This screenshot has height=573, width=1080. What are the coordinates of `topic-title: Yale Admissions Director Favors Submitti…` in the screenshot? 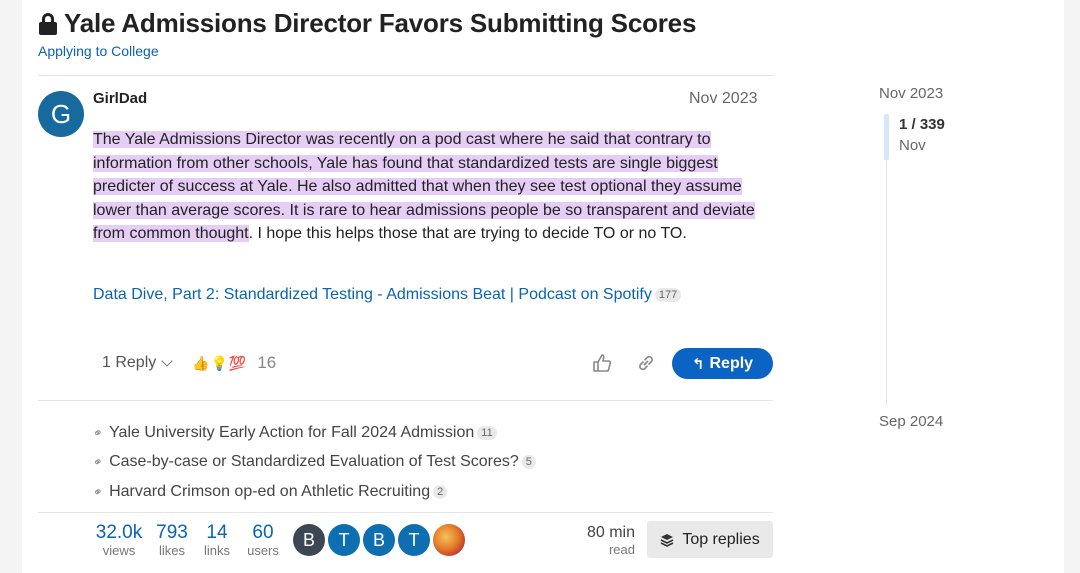 It's located at (380, 23).